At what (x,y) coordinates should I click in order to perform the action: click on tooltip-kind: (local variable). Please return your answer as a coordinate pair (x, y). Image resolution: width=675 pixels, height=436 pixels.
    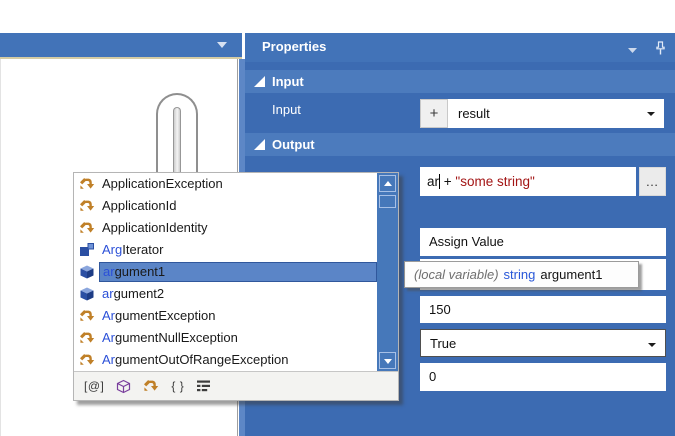
    Looking at the image, I should click on (456, 274).